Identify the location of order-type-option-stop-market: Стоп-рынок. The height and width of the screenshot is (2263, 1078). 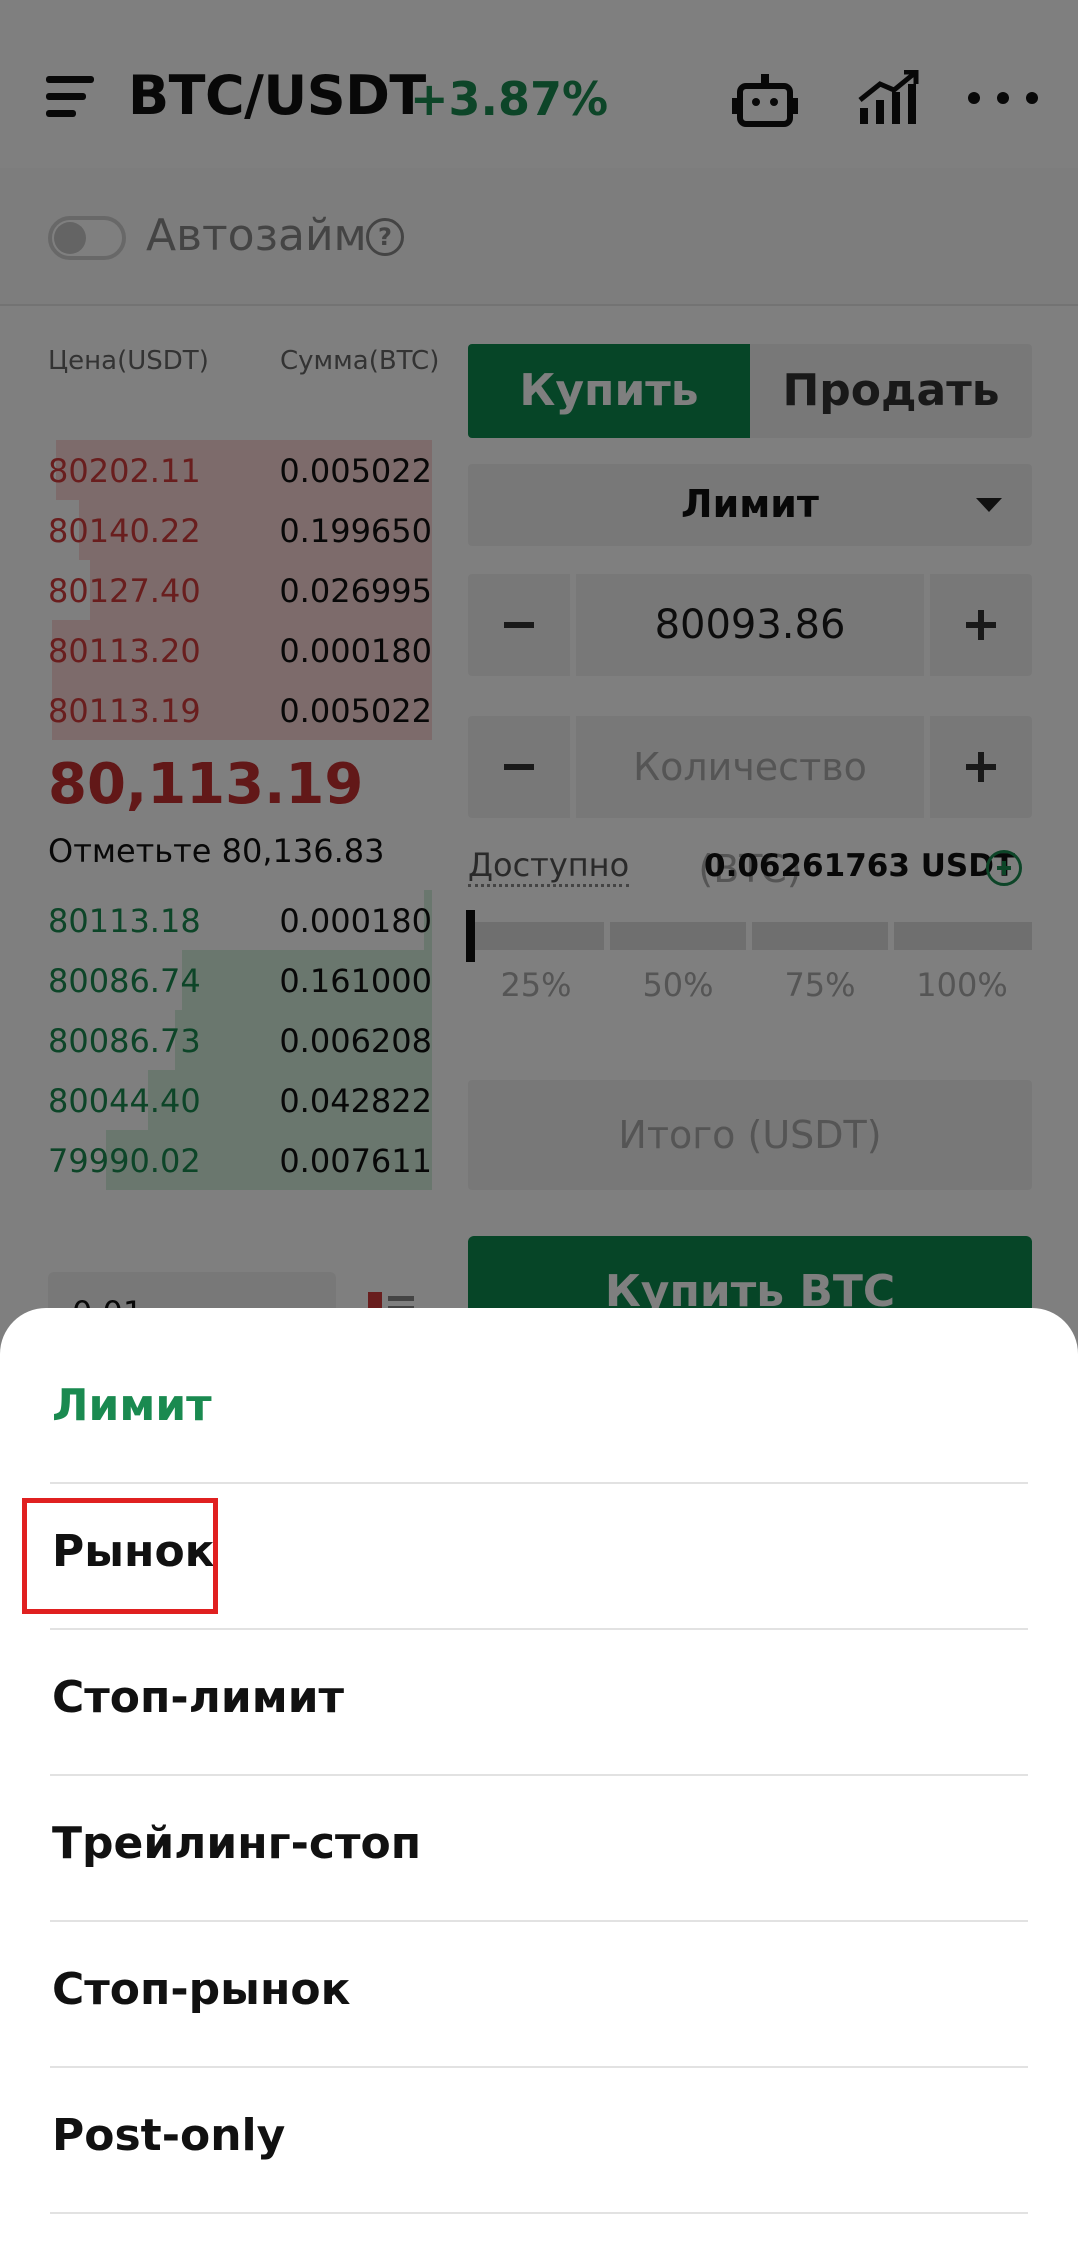
(539, 1995).